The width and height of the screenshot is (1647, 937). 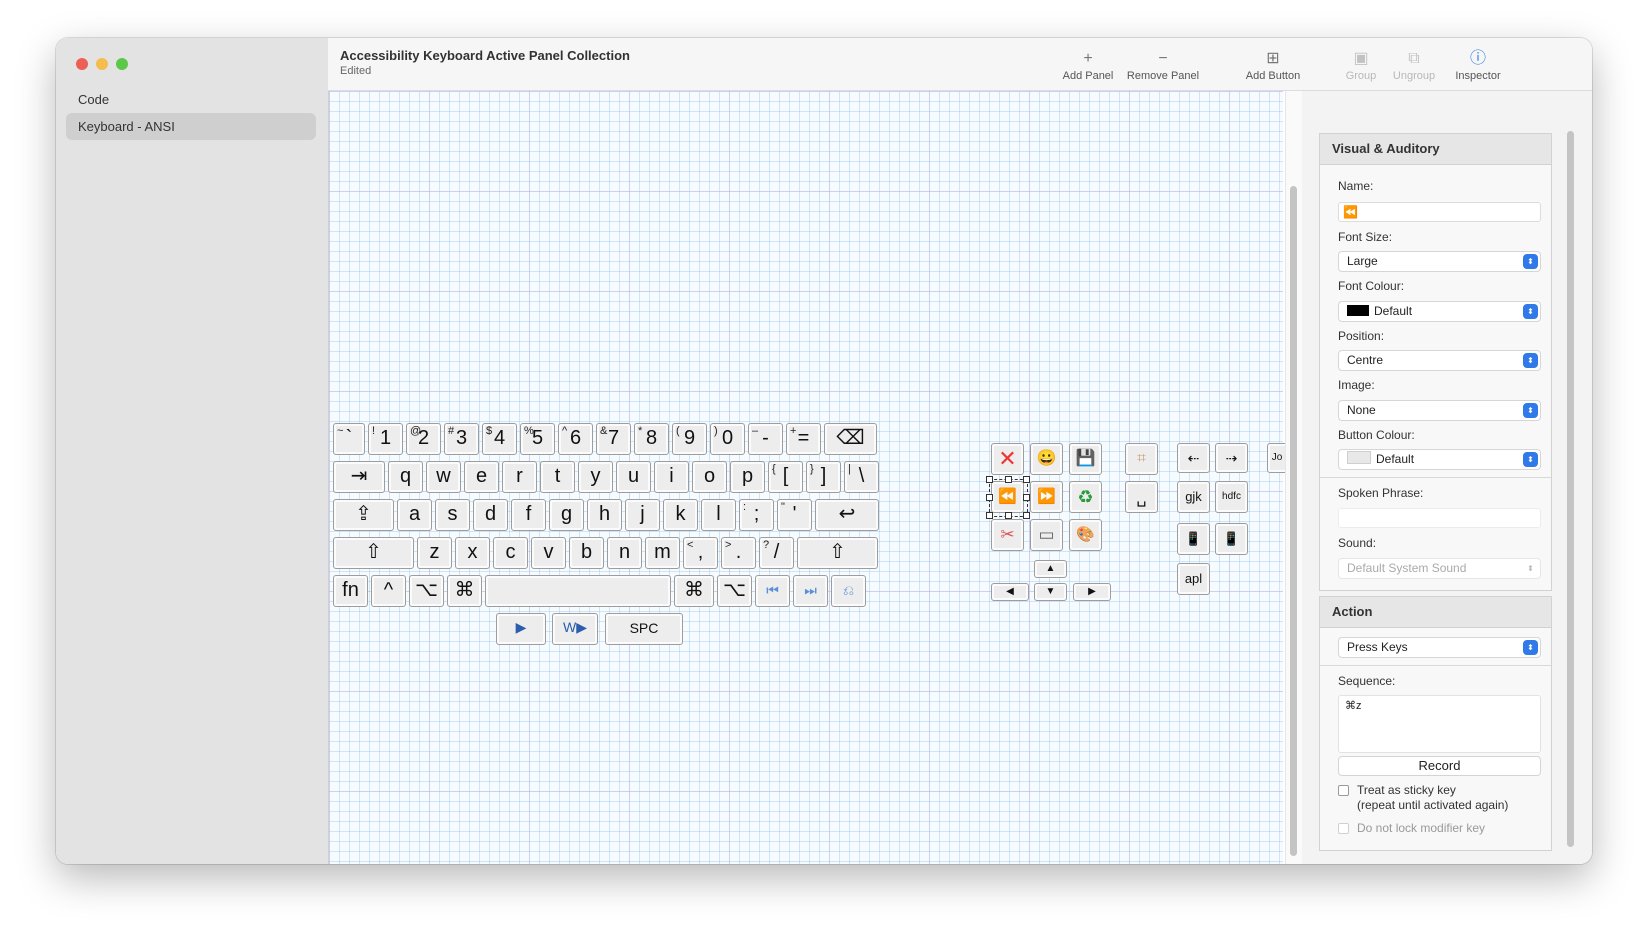 I want to click on sequence-field: ⌘z, so click(x=1439, y=724).